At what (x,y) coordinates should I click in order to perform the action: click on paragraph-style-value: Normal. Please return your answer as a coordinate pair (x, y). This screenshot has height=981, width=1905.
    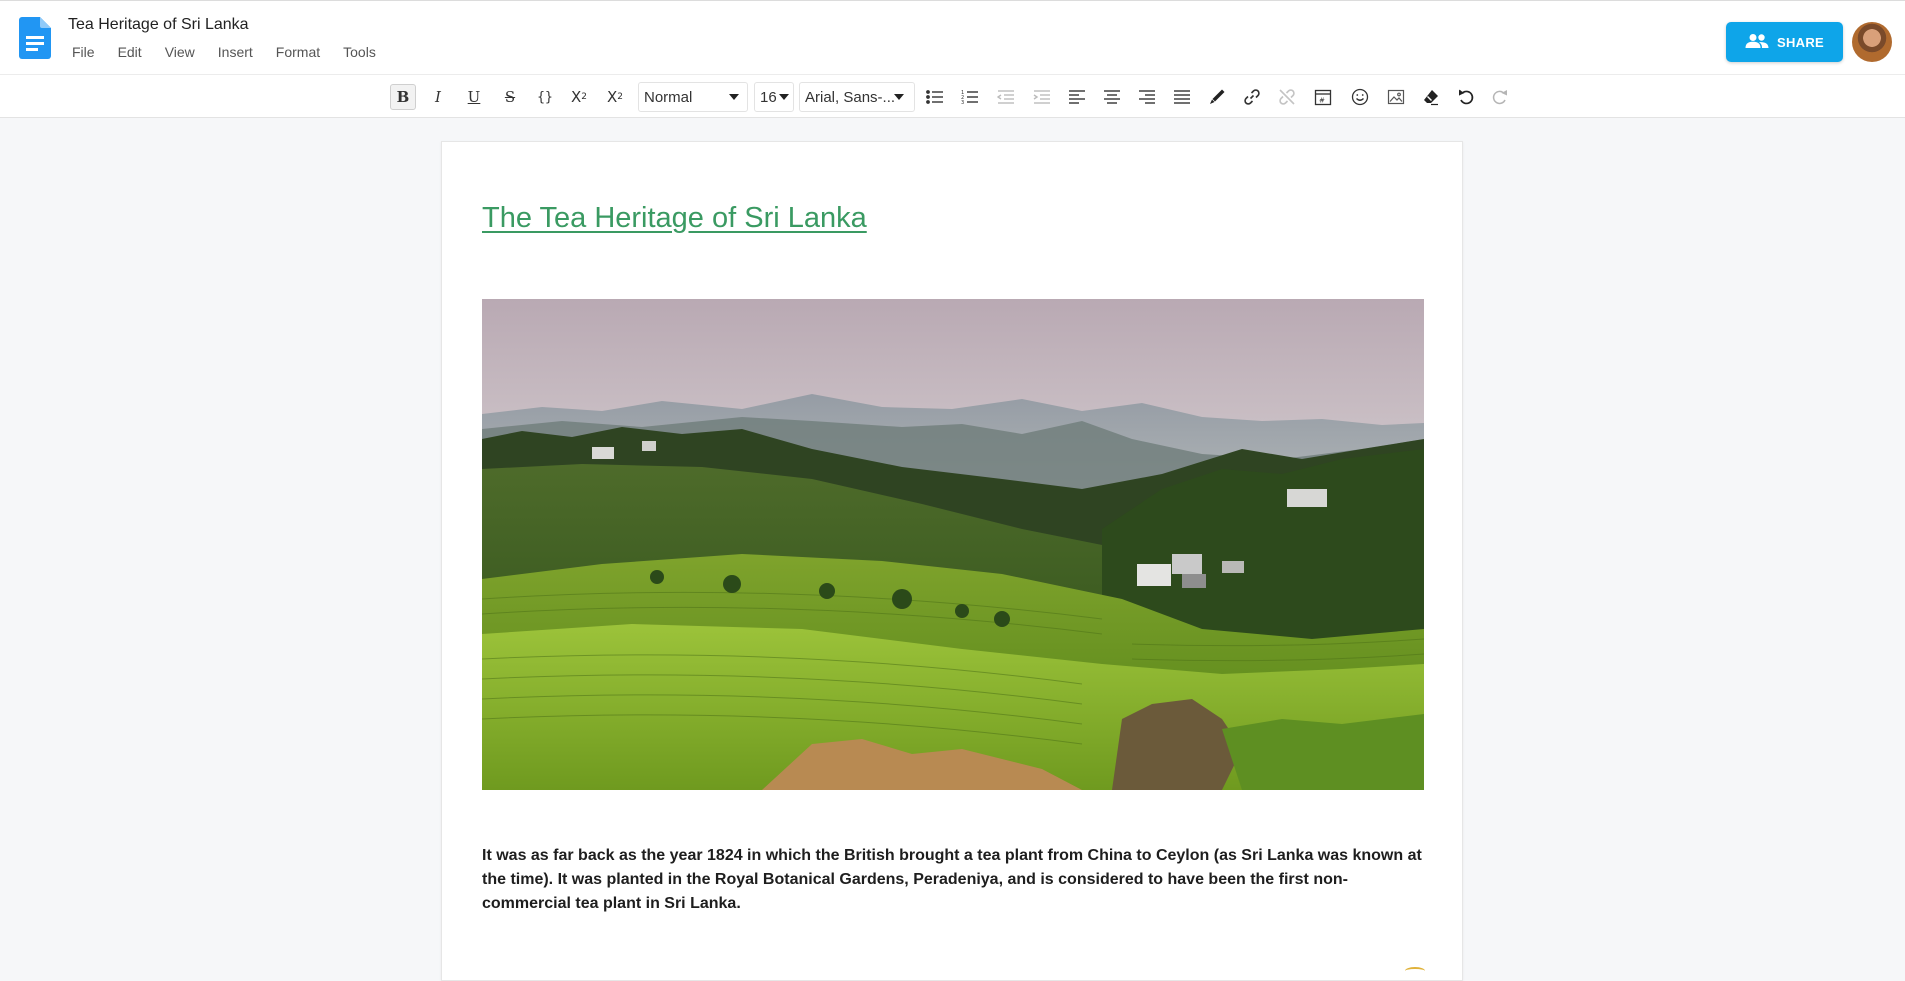
    Looking at the image, I should click on (668, 97).